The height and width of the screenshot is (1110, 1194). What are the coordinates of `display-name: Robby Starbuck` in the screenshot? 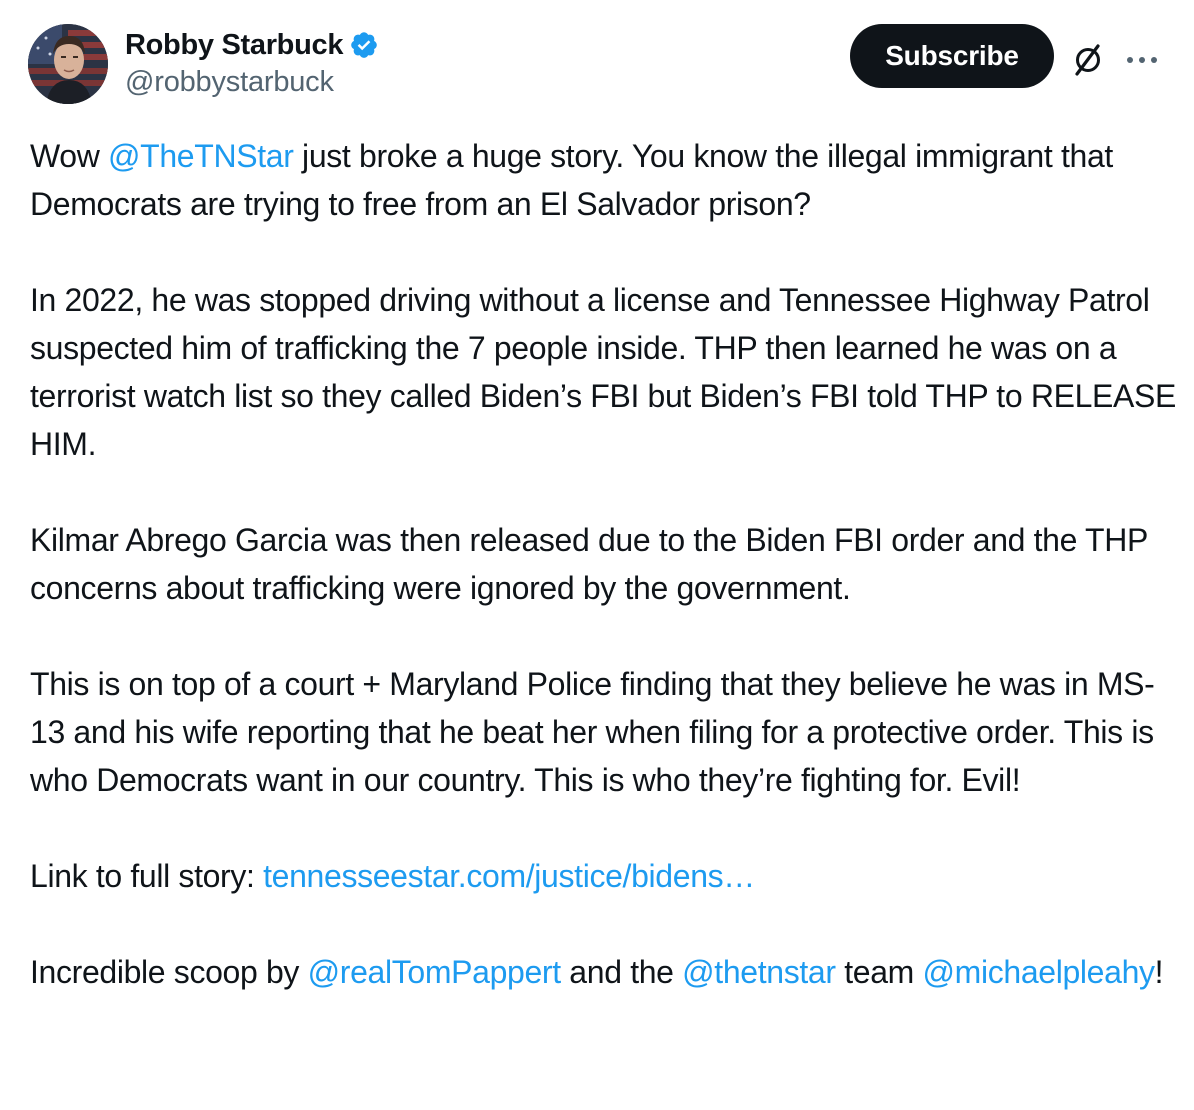 It's located at (234, 45).